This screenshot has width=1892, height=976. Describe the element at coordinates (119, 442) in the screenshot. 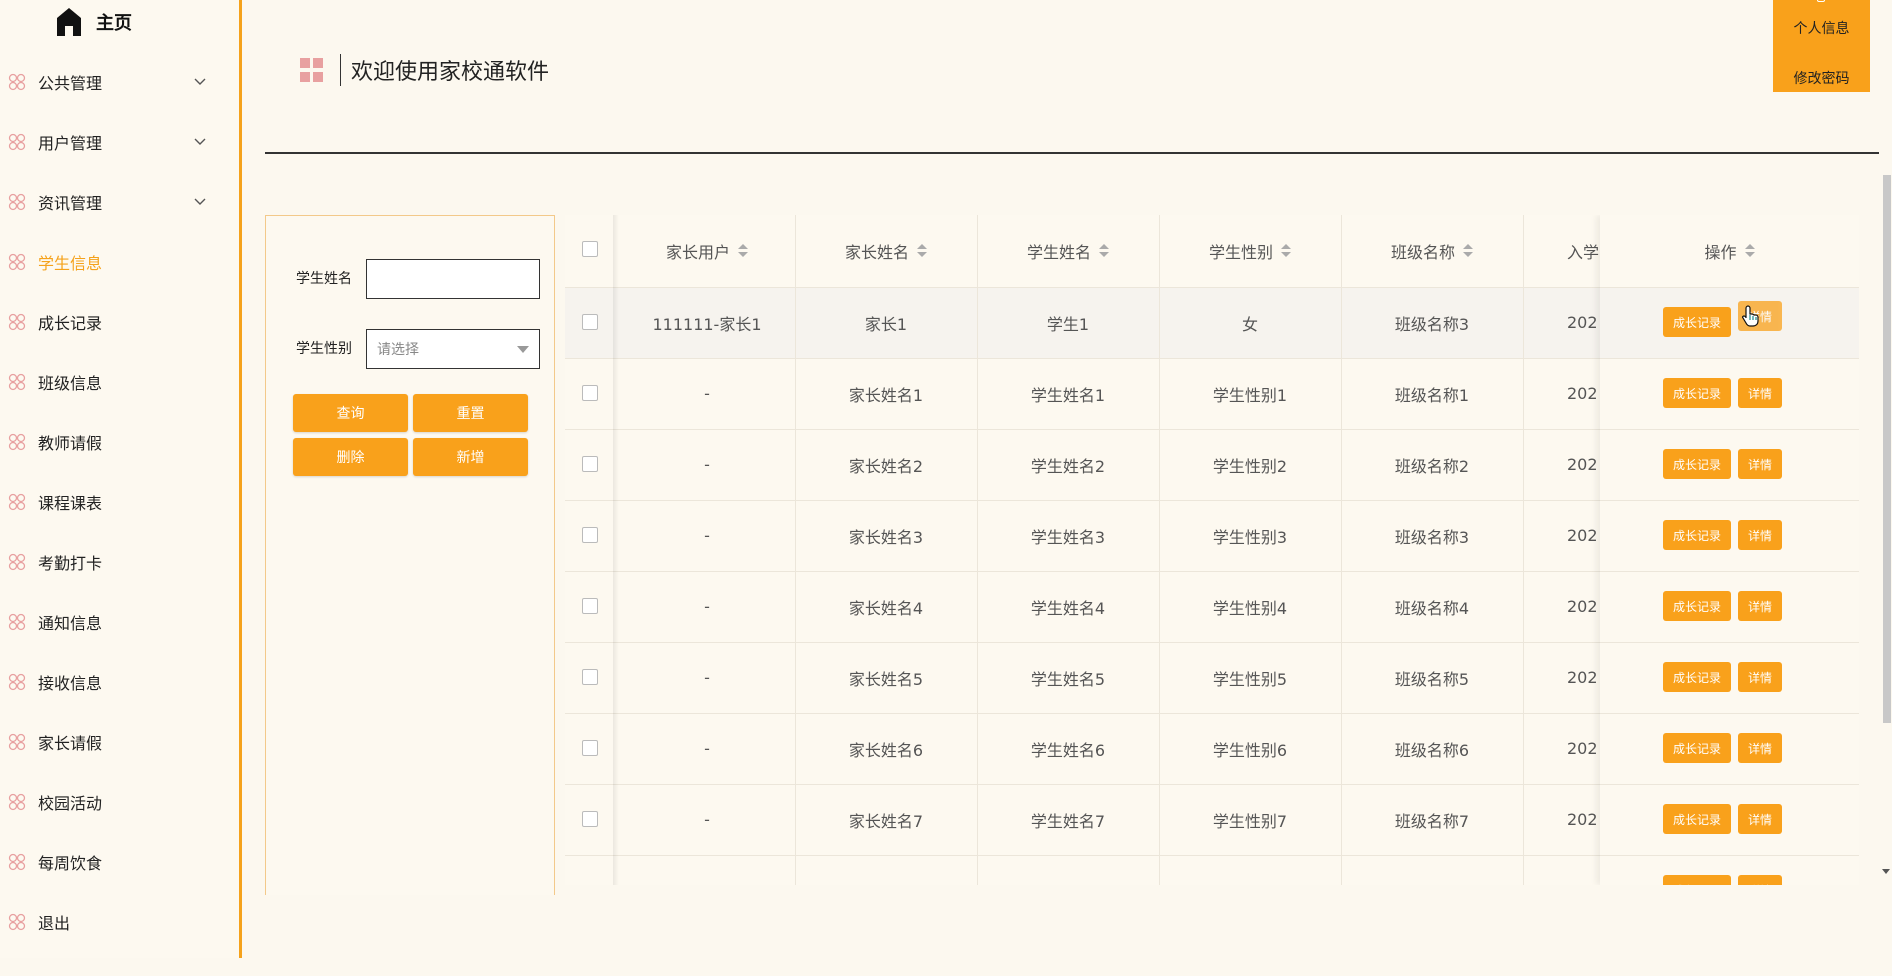

I see `sidebar-item: 教师请假` at that location.